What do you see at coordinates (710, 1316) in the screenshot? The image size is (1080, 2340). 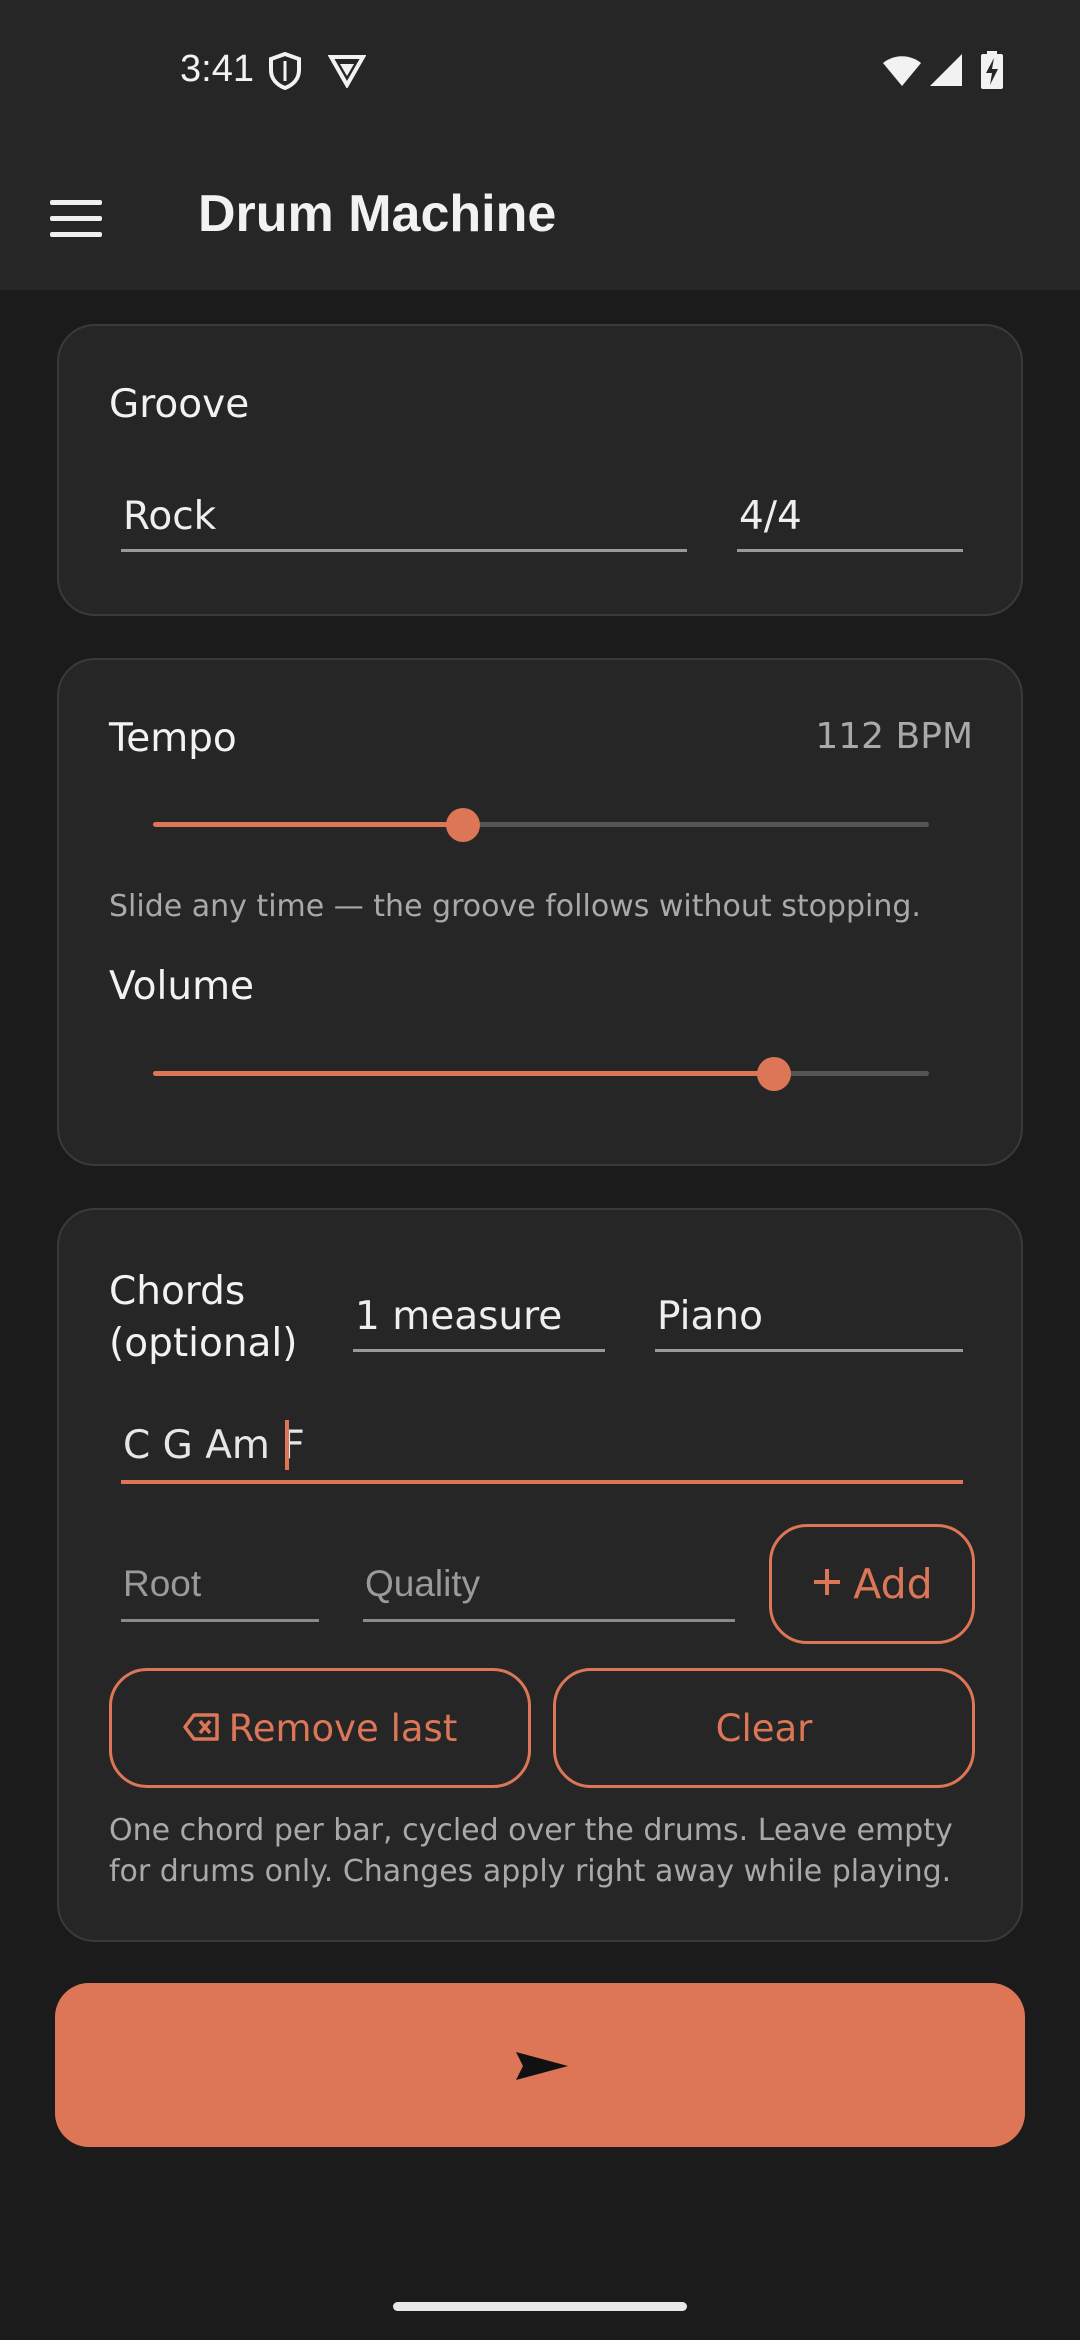 I see `instrument-value: Piano` at bounding box center [710, 1316].